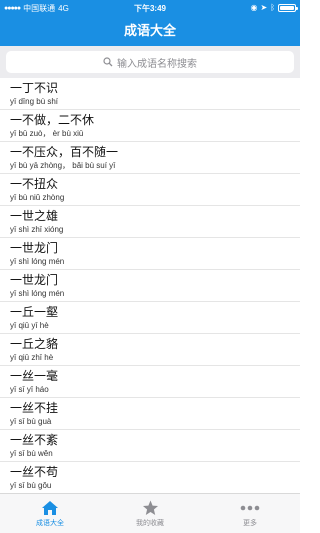  I want to click on tab-more-label: 更多, so click(250, 523).